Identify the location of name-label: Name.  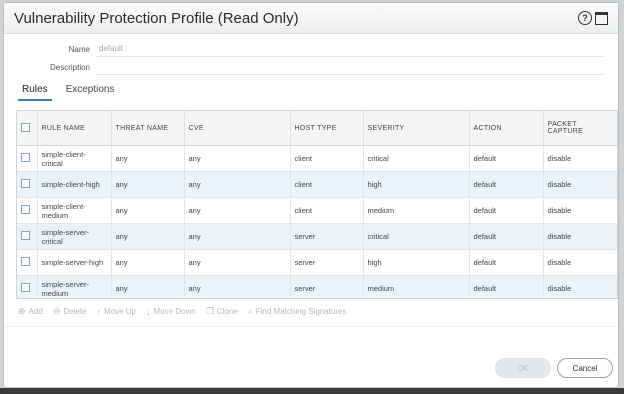
(79, 49).